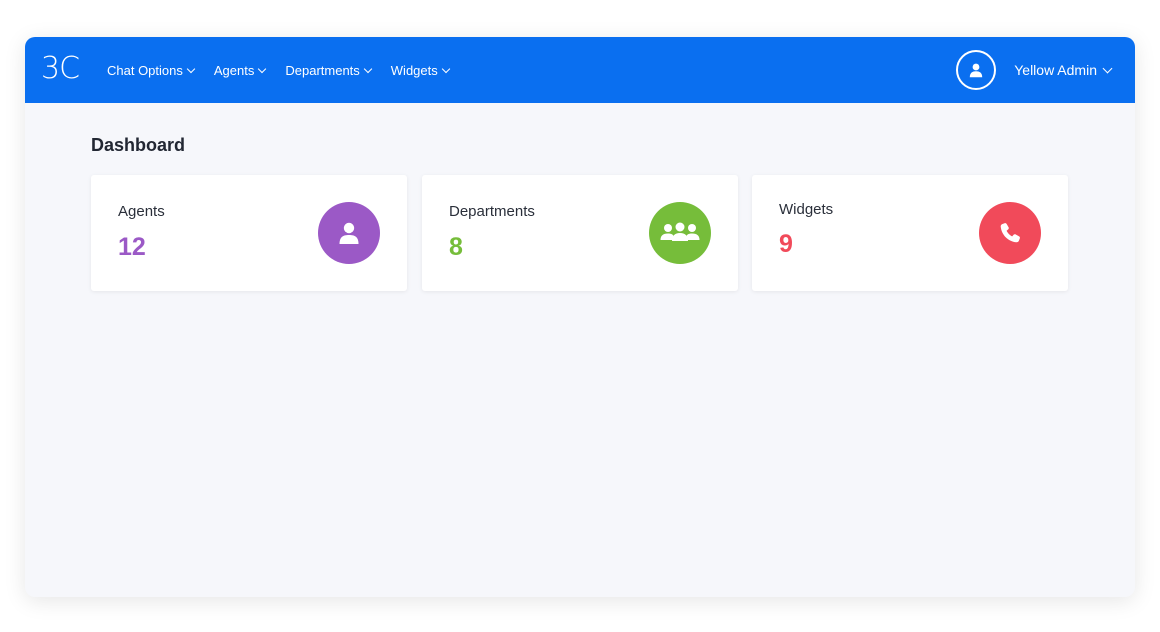 This screenshot has width=1160, height=632. What do you see at coordinates (322, 70) in the screenshot?
I see `nav-item-label: Departments` at bounding box center [322, 70].